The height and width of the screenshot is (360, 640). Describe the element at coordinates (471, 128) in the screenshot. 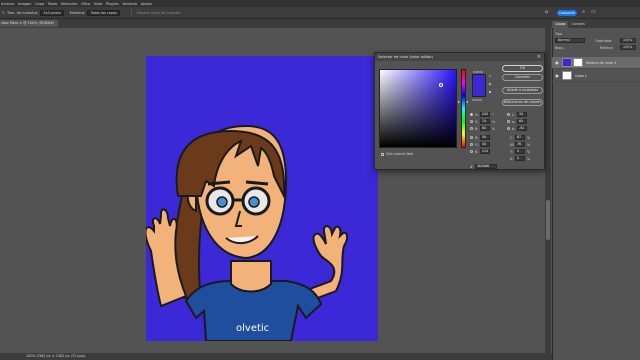

I see `brightness-radio` at that location.